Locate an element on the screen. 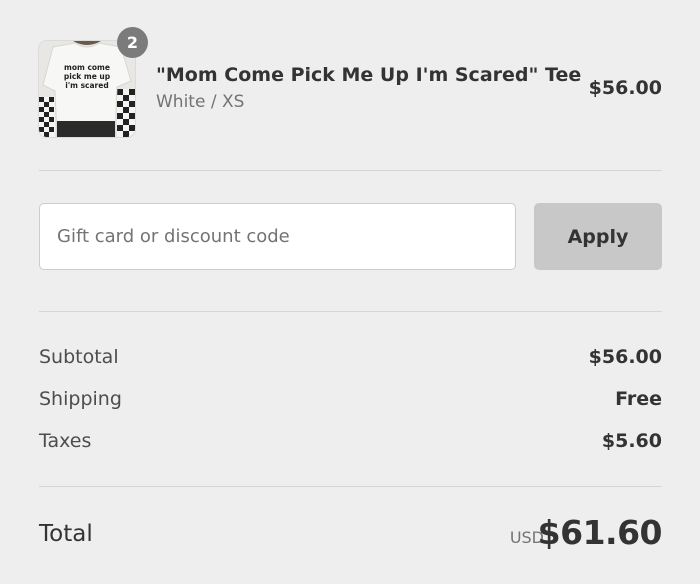 This screenshot has width=700, height=584. subtotal-value: $56.00 is located at coordinates (625, 357).